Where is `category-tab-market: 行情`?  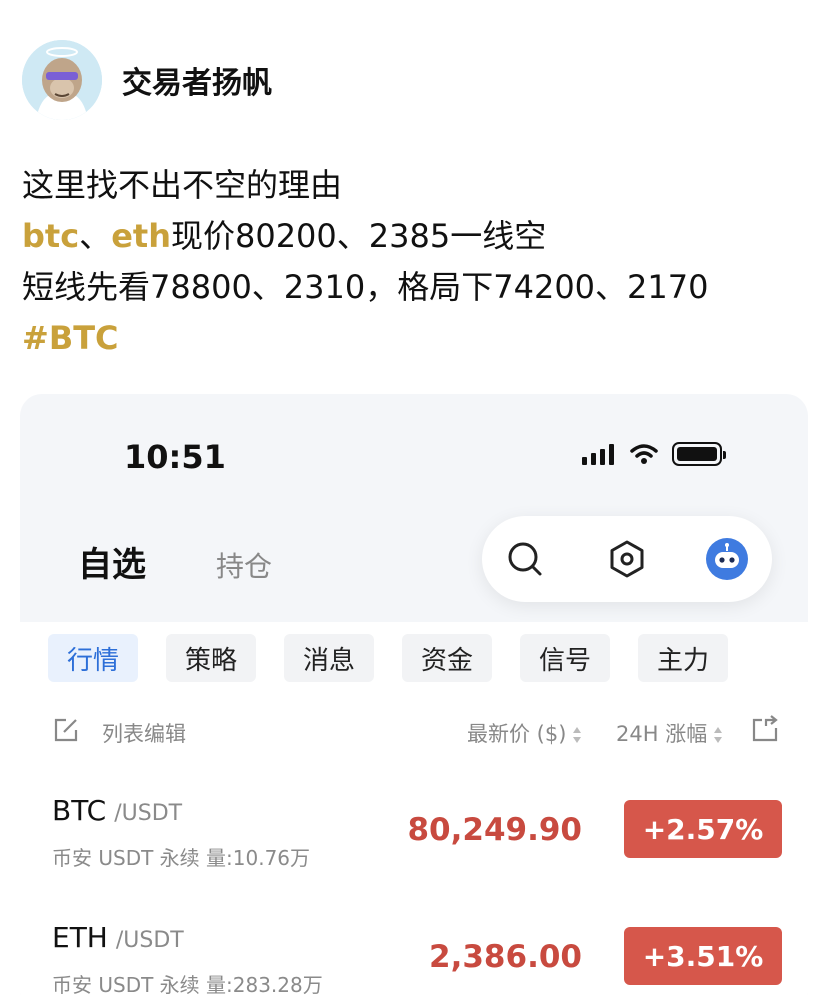 category-tab-market: 行情 is located at coordinates (93, 658).